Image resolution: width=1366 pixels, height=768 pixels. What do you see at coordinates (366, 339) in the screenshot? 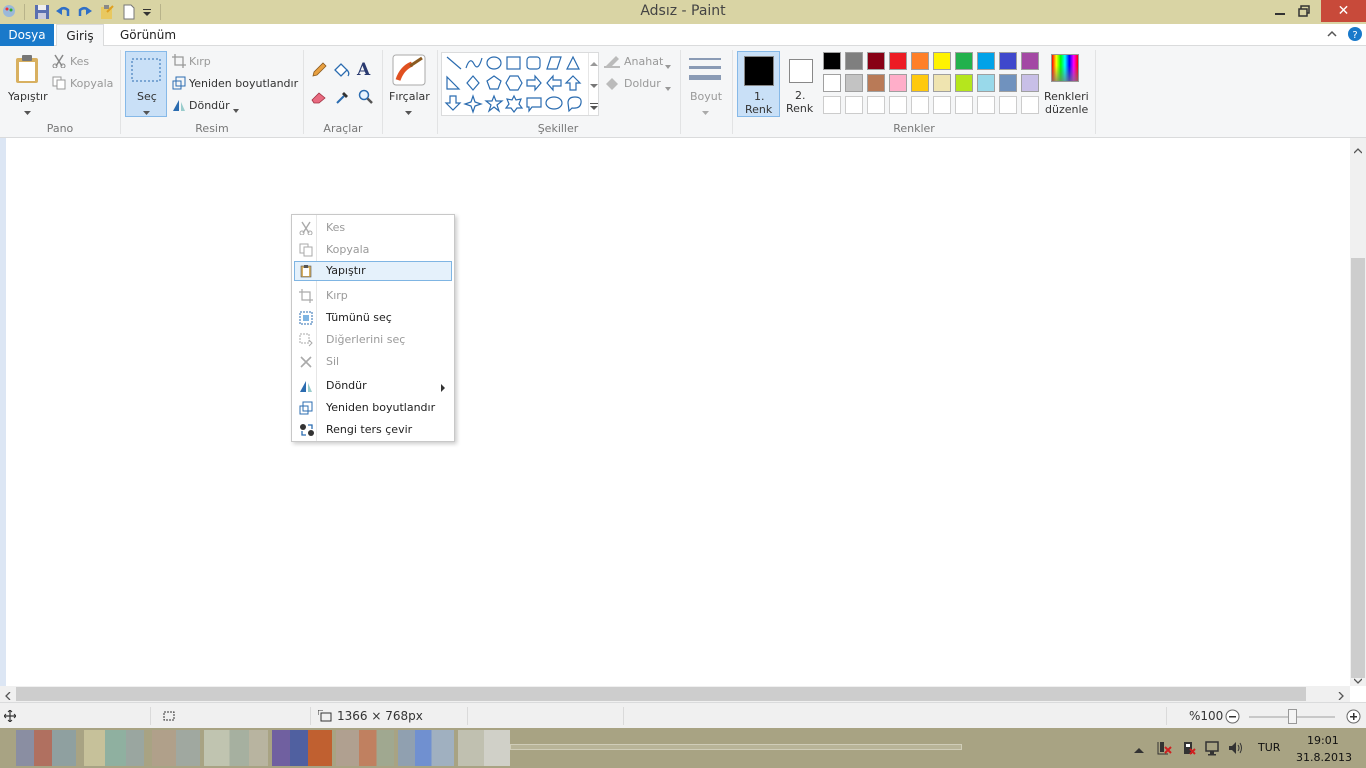
I see `menu-item-label: Diğerlerini seç` at bounding box center [366, 339].